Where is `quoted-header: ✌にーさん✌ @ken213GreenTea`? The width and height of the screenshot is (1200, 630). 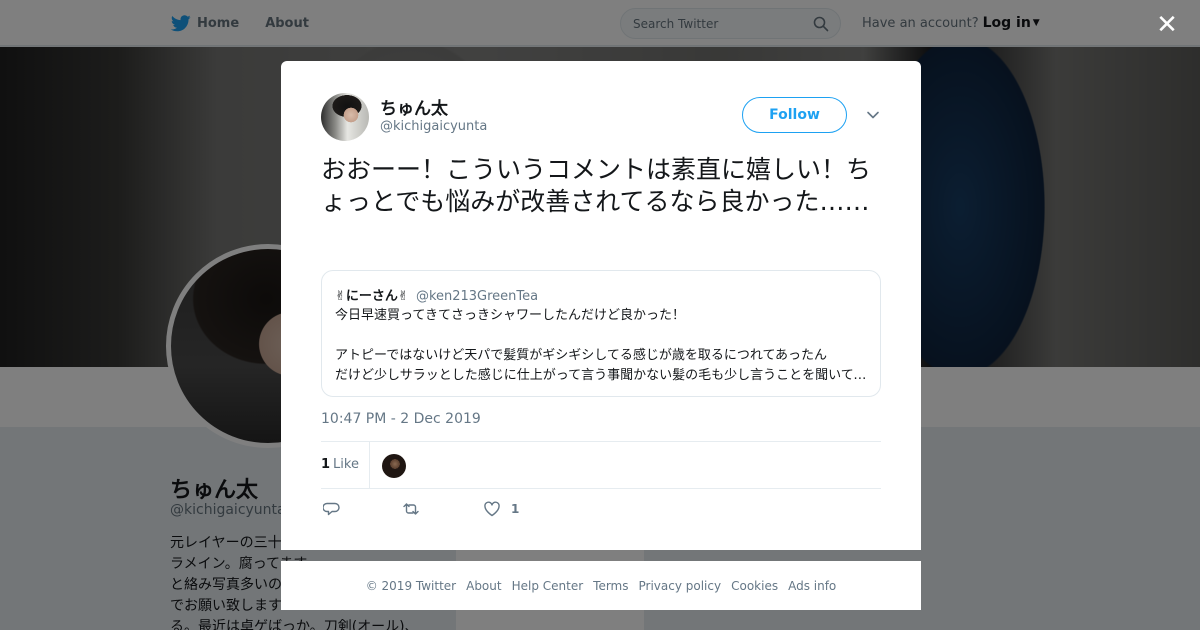 quoted-header: ✌にーさん✌ @ken213GreenTea is located at coordinates (436, 294).